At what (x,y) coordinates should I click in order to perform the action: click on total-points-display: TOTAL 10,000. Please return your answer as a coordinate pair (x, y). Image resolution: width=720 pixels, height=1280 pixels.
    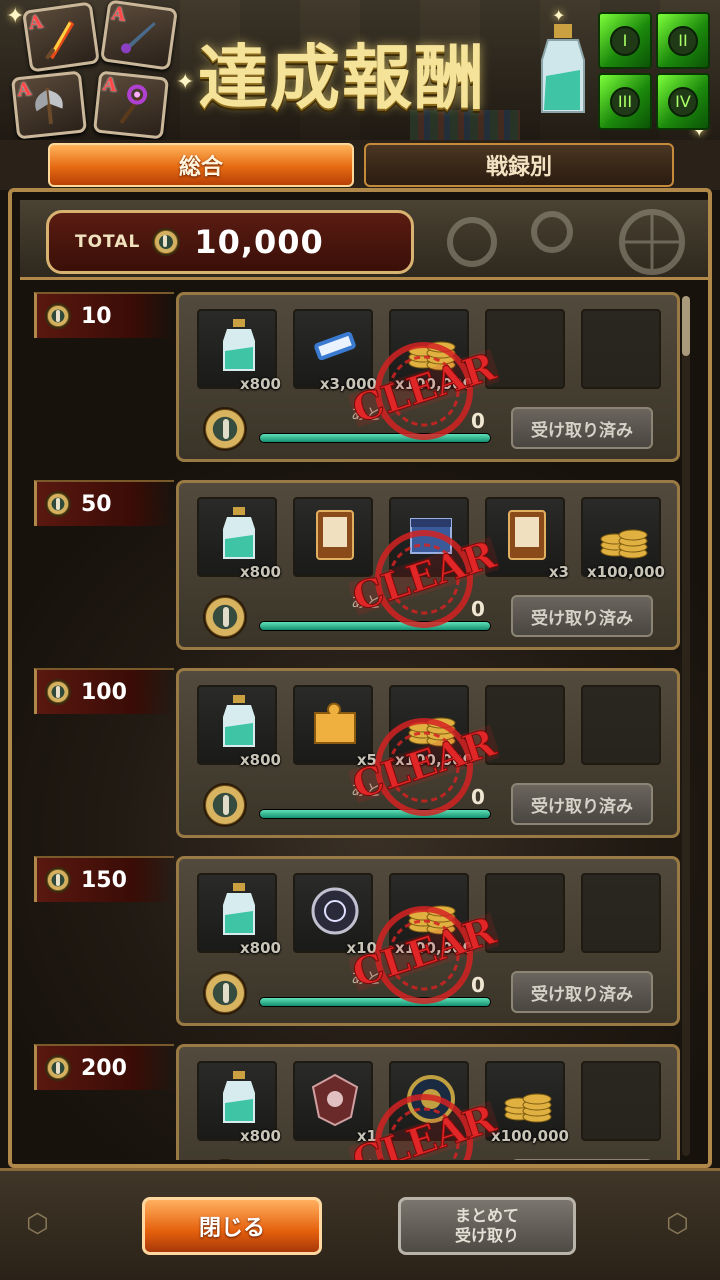
    Looking at the image, I should click on (230, 242).